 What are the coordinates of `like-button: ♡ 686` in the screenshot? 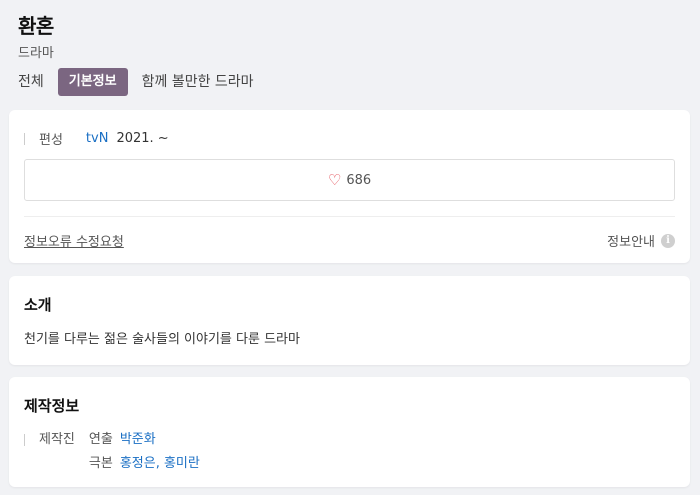 It's located at (349, 180).